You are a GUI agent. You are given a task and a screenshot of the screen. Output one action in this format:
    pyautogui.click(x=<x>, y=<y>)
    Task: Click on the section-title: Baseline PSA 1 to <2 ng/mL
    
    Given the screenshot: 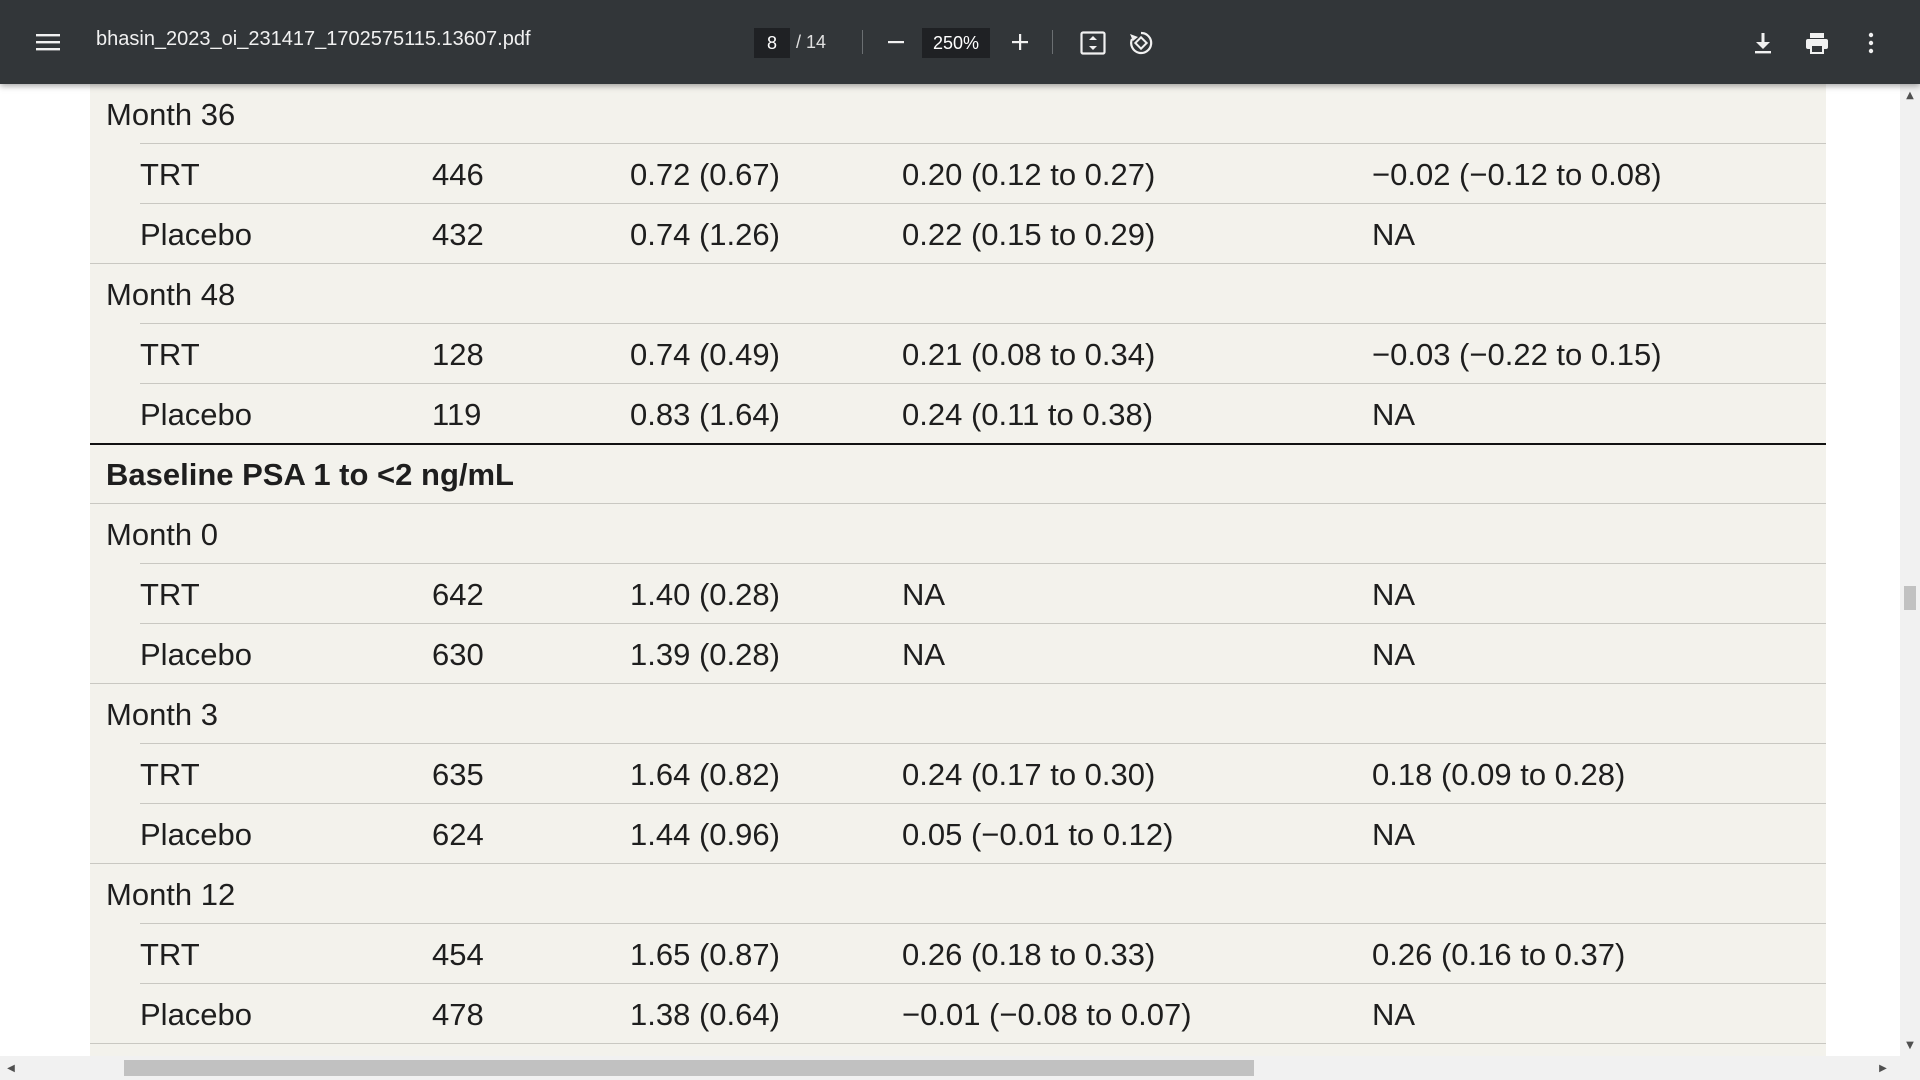 What is the action you would take?
    pyautogui.click(x=310, y=474)
    